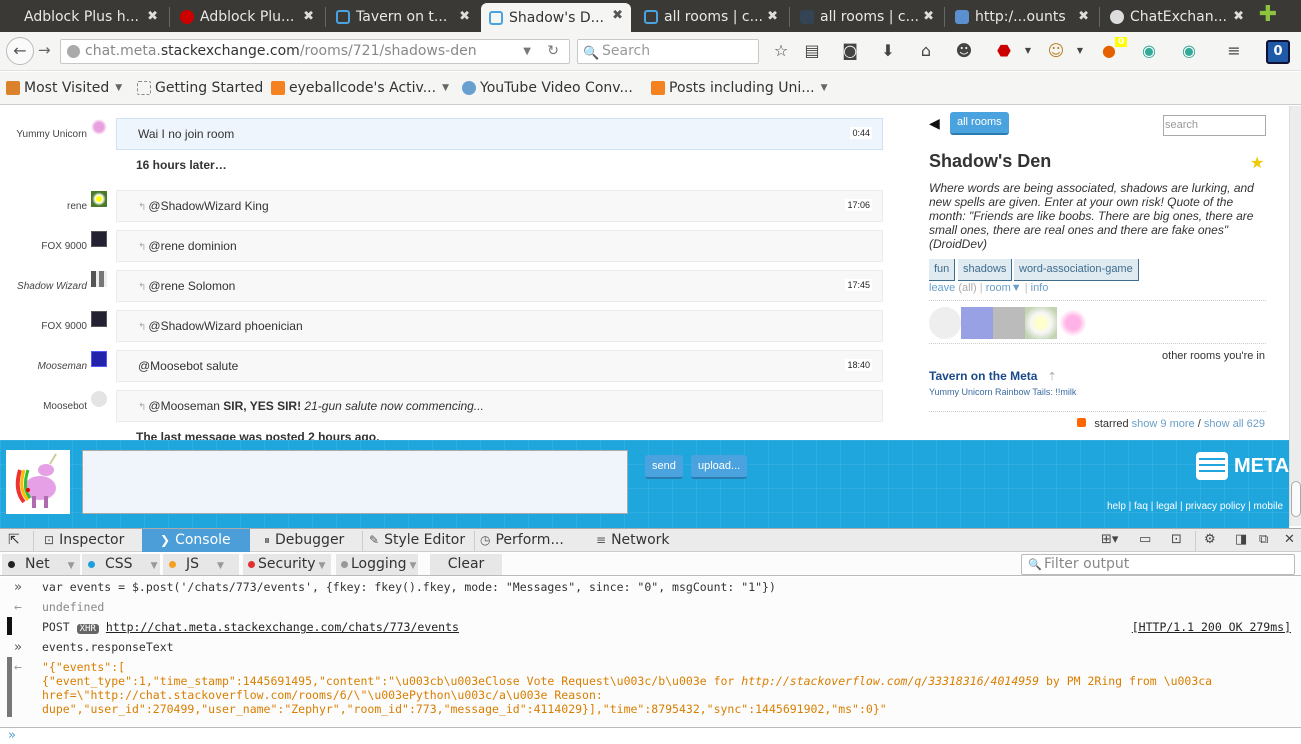  What do you see at coordinates (499, 326) in the screenshot?
I see `message-box: ↰ @ShadowWizard phoenician` at bounding box center [499, 326].